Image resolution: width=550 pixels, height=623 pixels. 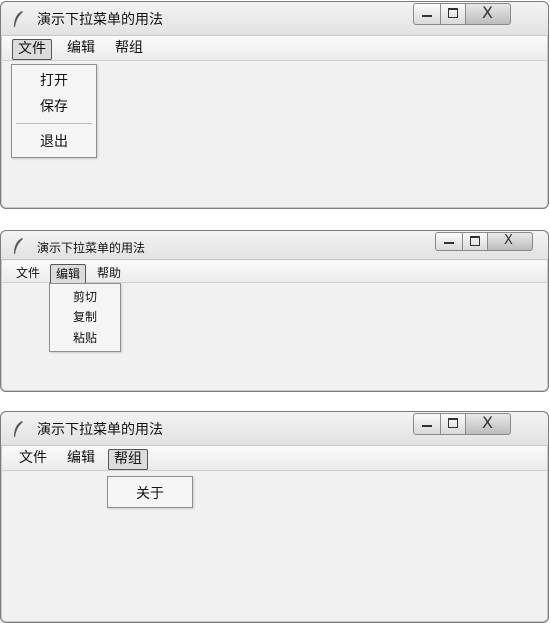 I want to click on menu-bar: 文件 编辑 帮助, so click(x=274, y=273).